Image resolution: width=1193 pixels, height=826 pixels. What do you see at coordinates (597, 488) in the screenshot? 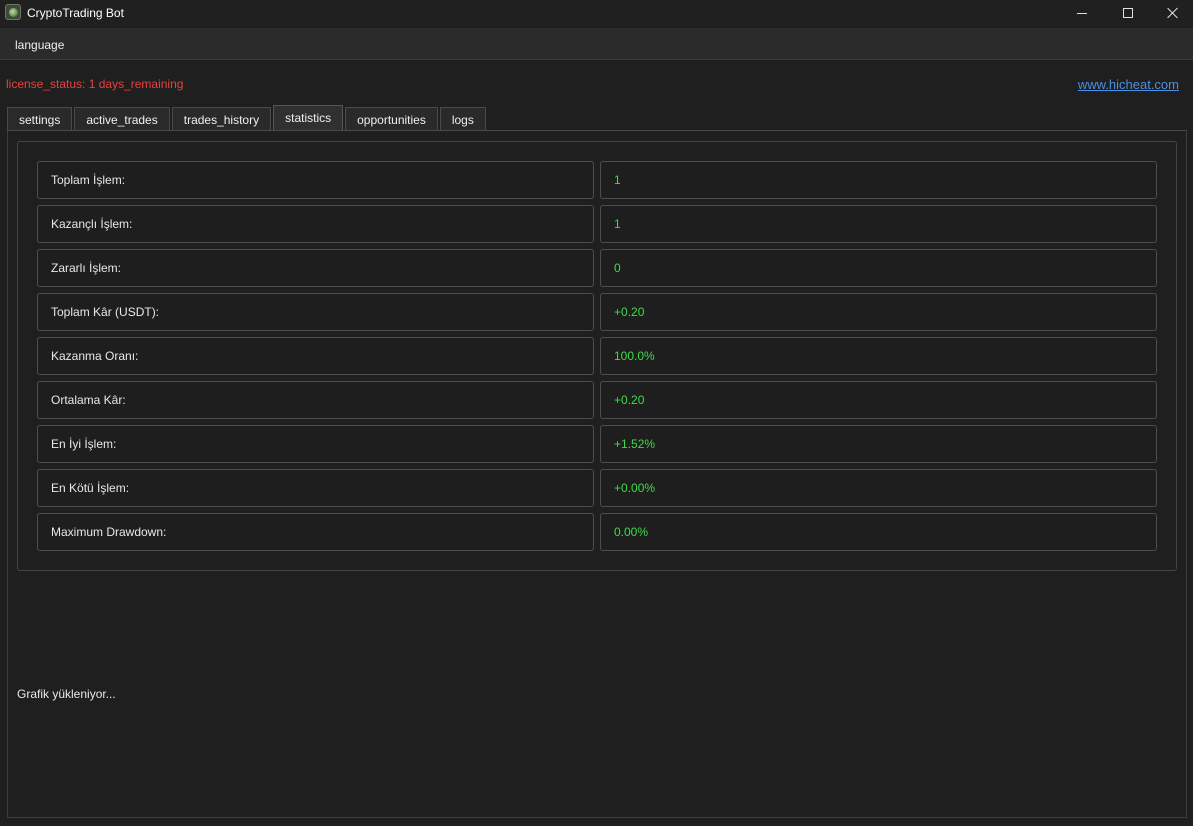
I see `stat-row: En Kötü İşlem: +0.00%` at bounding box center [597, 488].